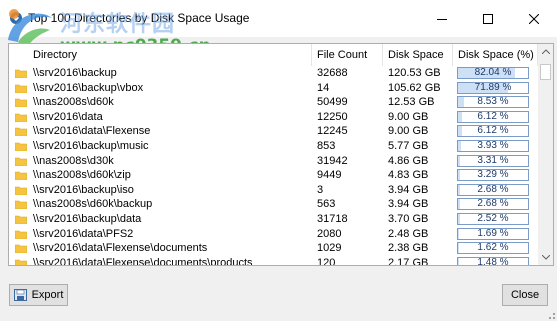 This screenshot has width=557, height=321. I want to click on disk-space-percent-bar: 1.69 %, so click(493, 233).